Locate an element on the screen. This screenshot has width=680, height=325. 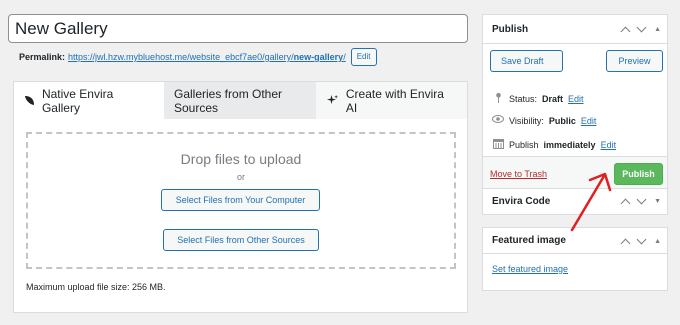
visibility-row: Visibility: Public Edit is located at coordinates (544, 120).